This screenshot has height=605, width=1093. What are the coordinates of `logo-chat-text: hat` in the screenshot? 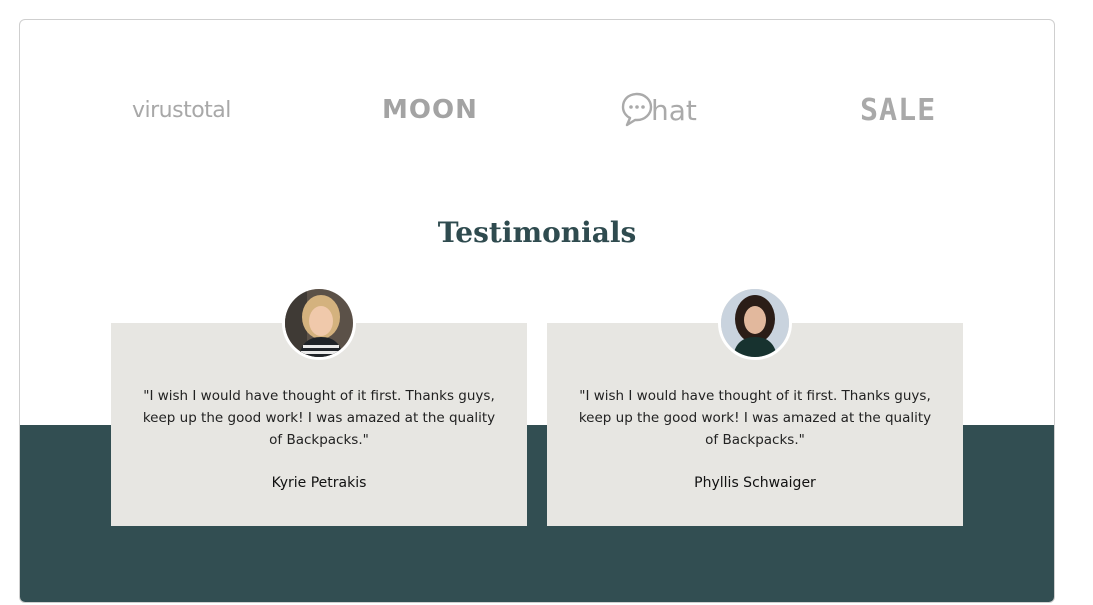 It's located at (674, 110).